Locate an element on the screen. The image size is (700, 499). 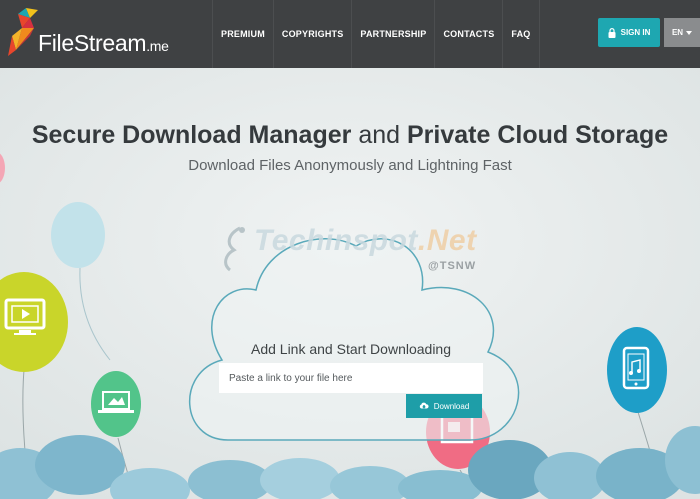
download-button-label: Download is located at coordinates (451, 406).